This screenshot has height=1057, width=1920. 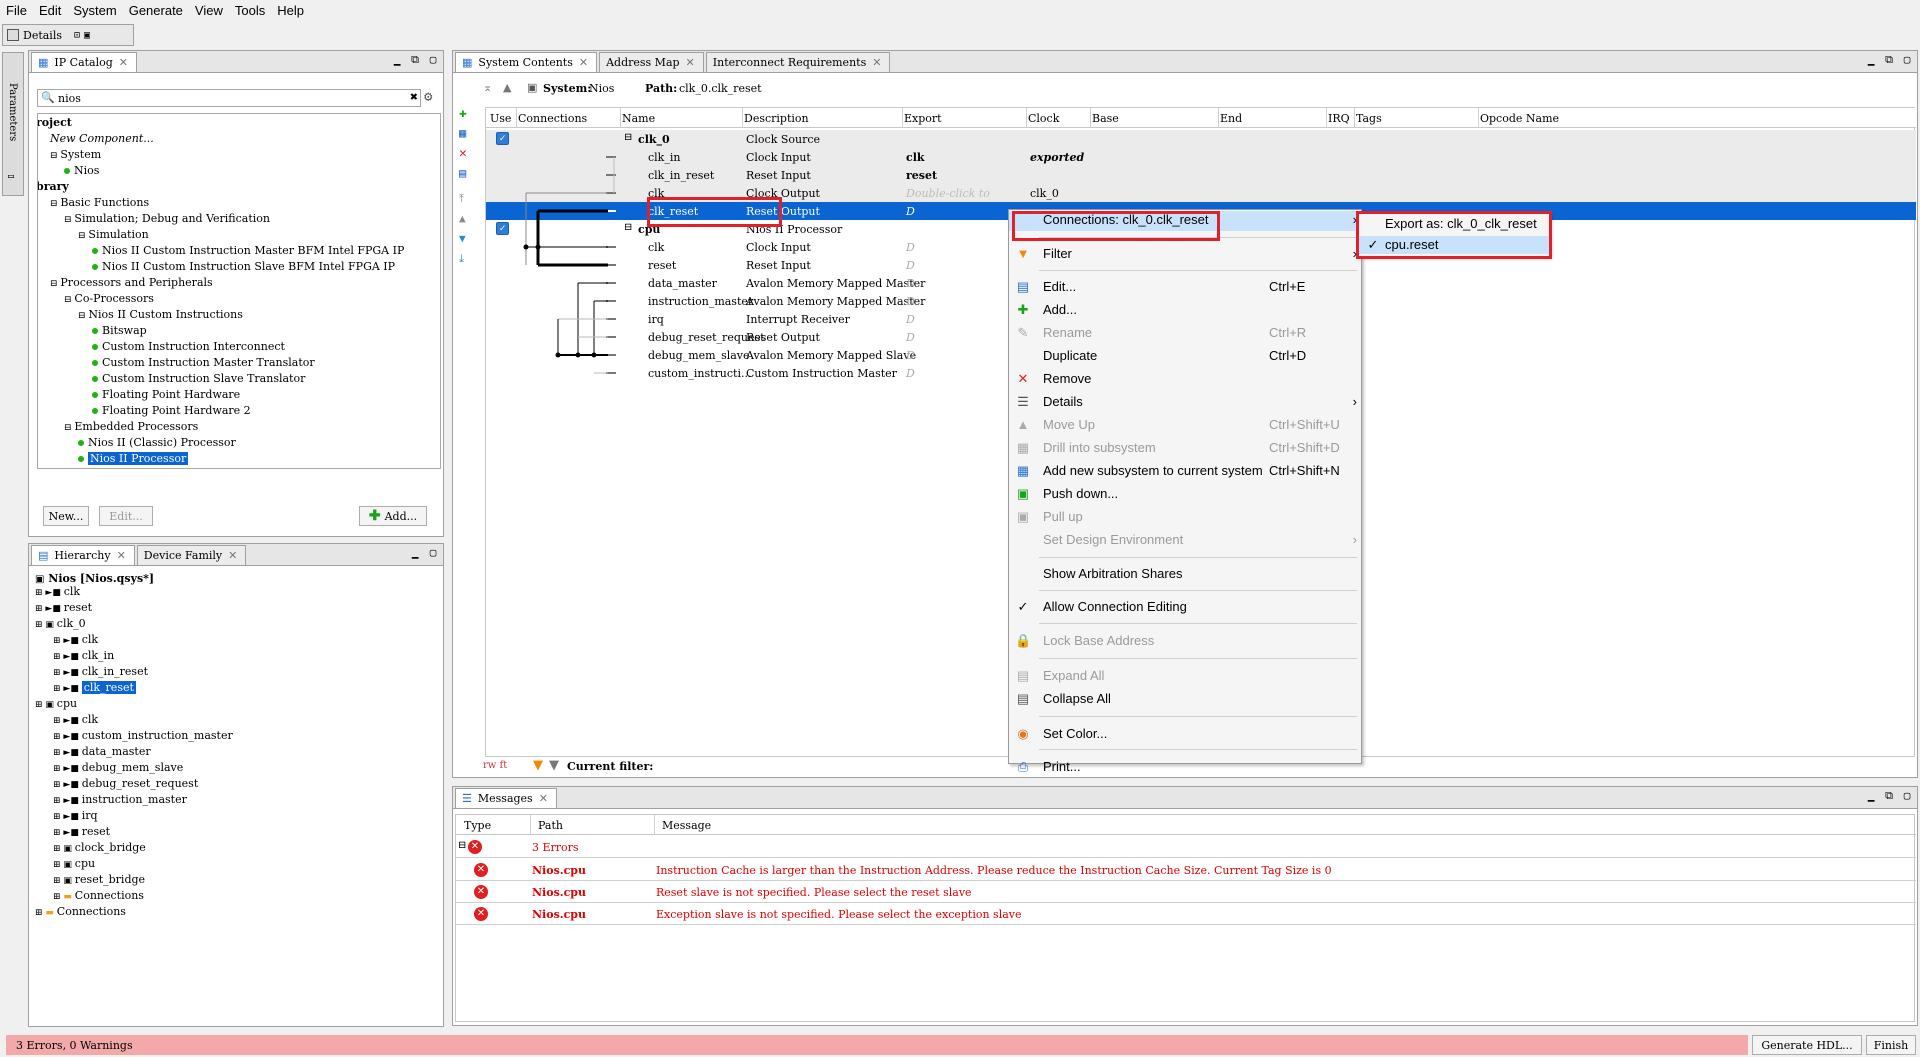 What do you see at coordinates (99, 847) in the screenshot?
I see `hierarchy-item: ⊞ ▣ clock_bridge` at bounding box center [99, 847].